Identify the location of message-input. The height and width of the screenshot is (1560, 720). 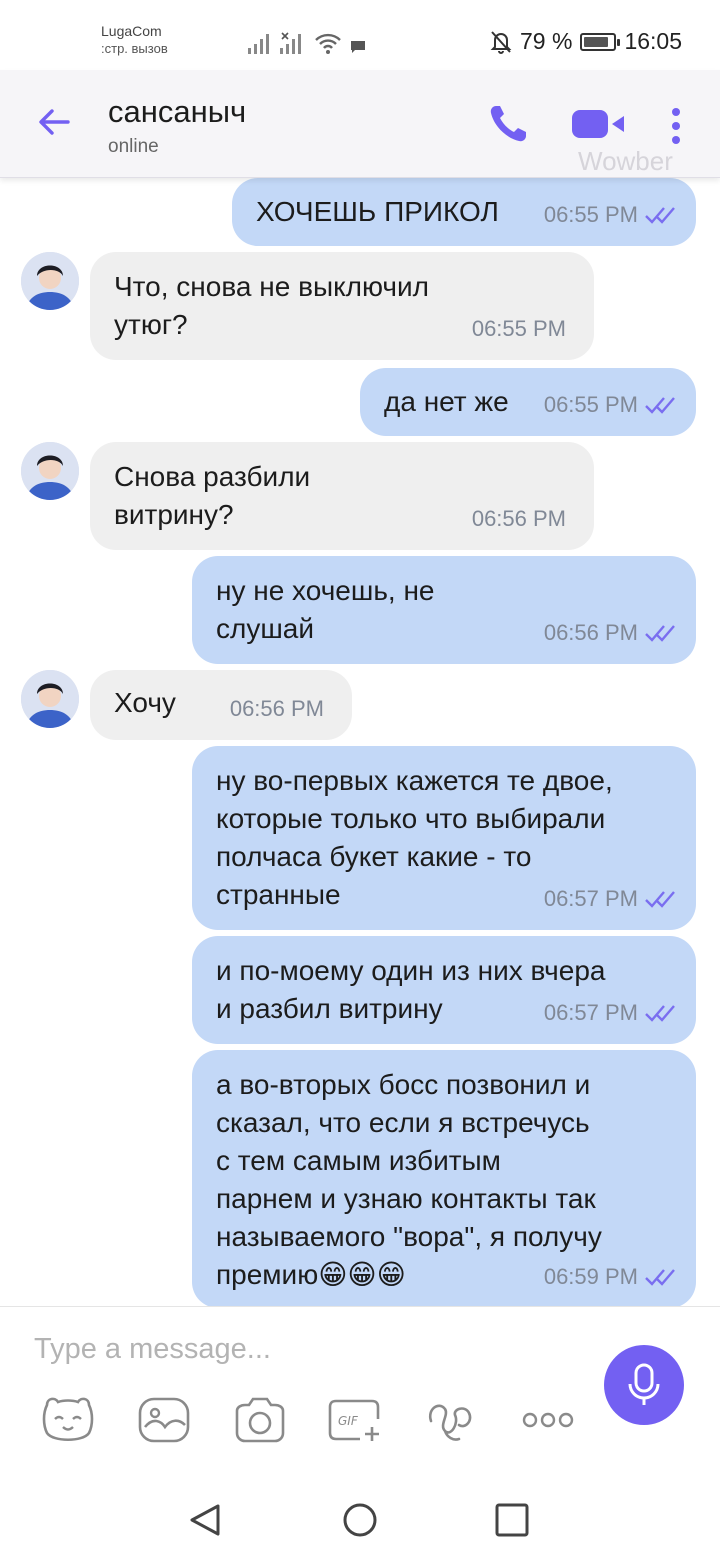
(304, 1349).